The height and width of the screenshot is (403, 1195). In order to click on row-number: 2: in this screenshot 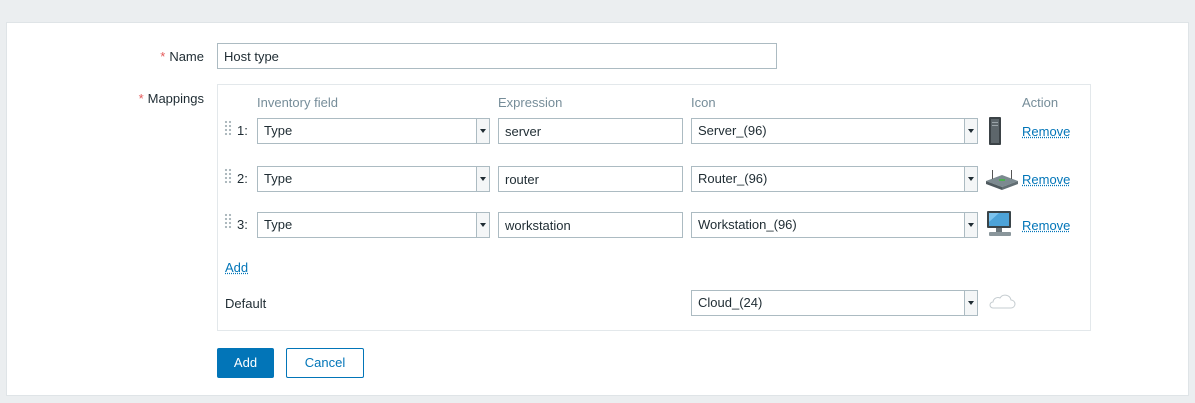, I will do `click(242, 178)`.